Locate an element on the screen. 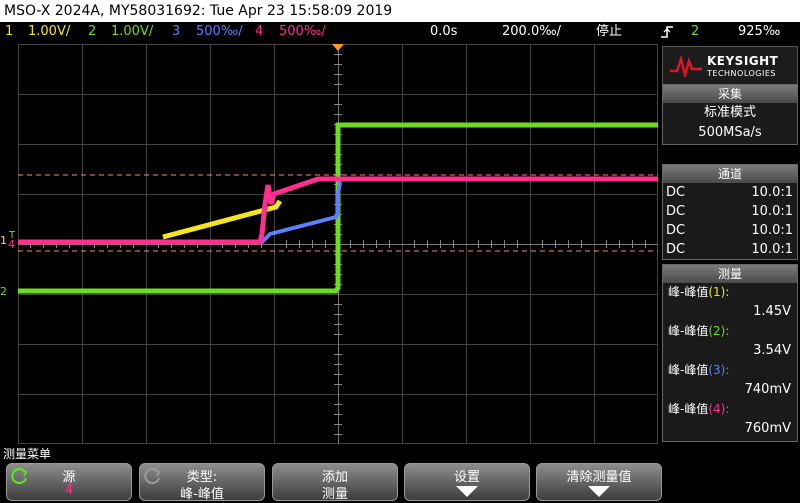 The width and height of the screenshot is (800, 503). acquisition-panel: 采集 标准模式 500MSa/s is located at coordinates (730, 114).